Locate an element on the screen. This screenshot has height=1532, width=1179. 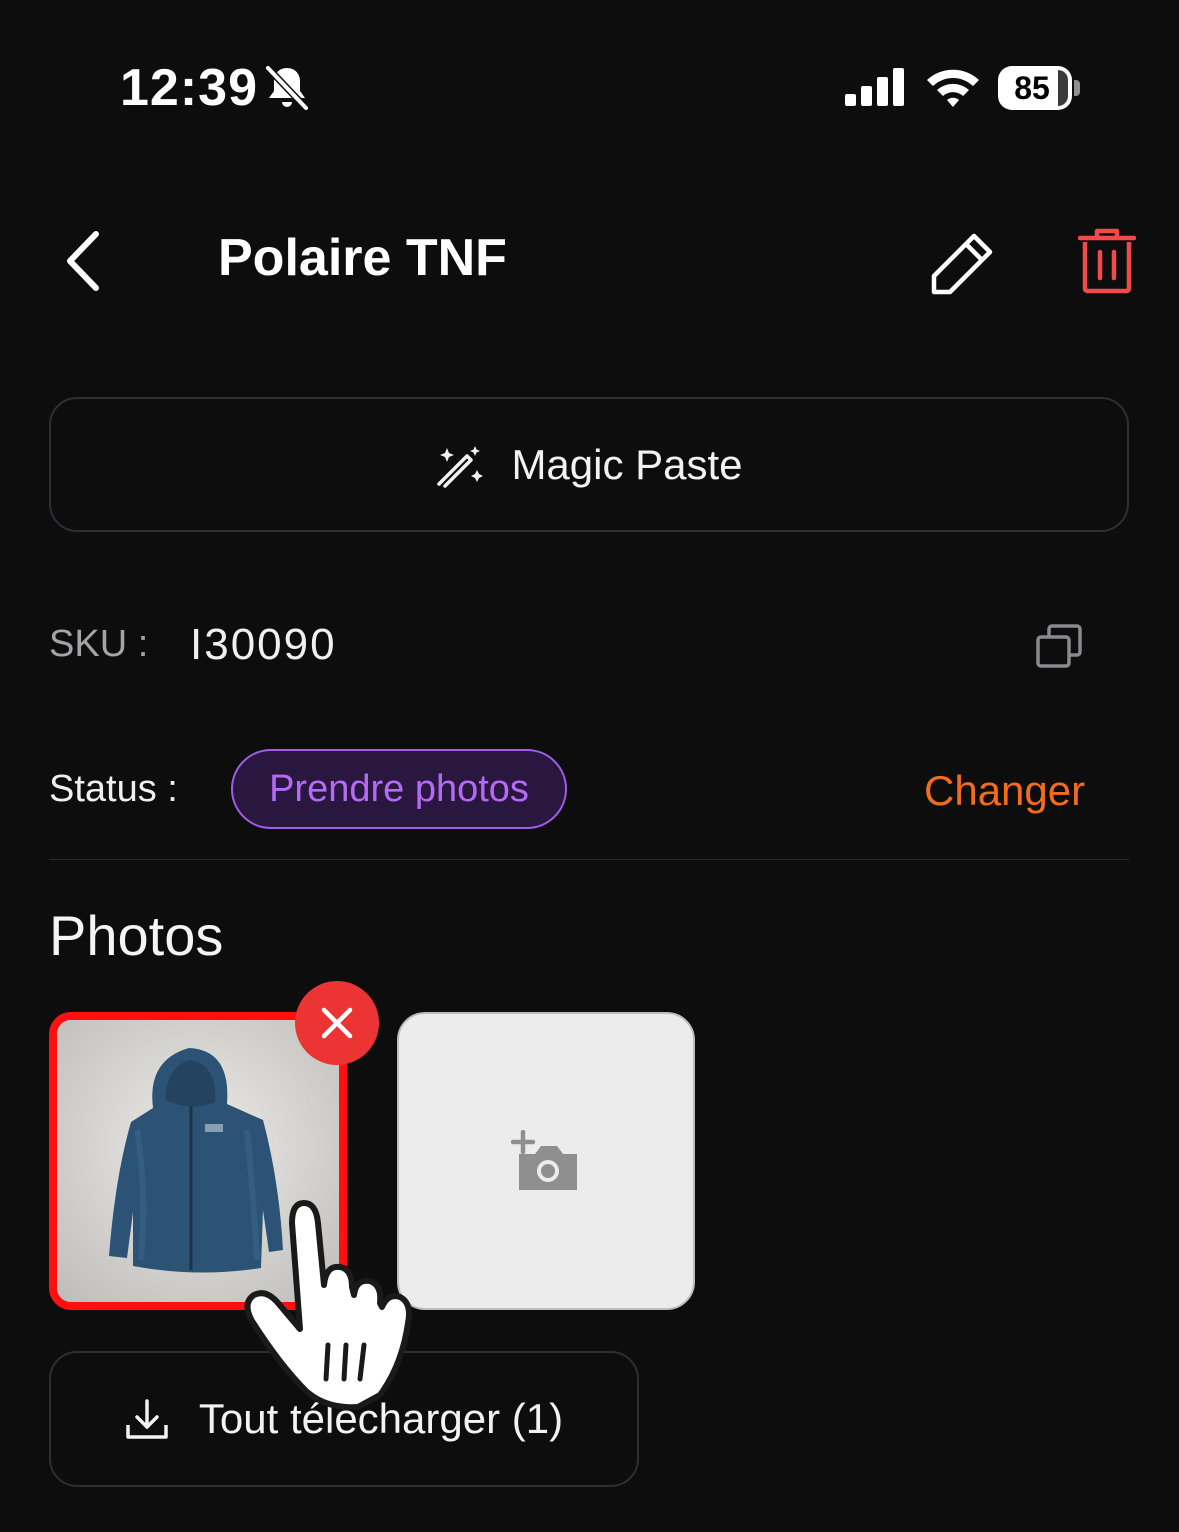
wifi-icon is located at coordinates (953, 88).